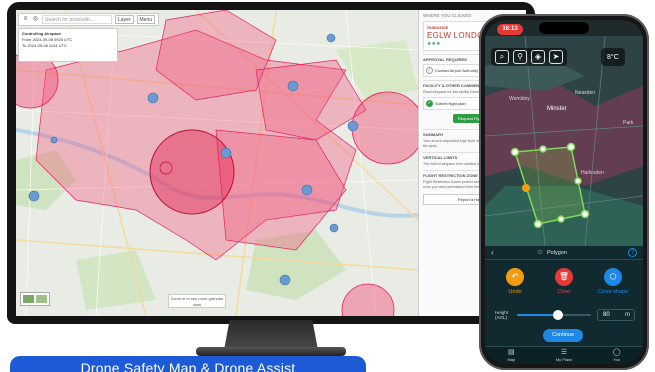  Describe the element at coordinates (628, 123) in the screenshot. I see `map-label-park: Park` at that location.